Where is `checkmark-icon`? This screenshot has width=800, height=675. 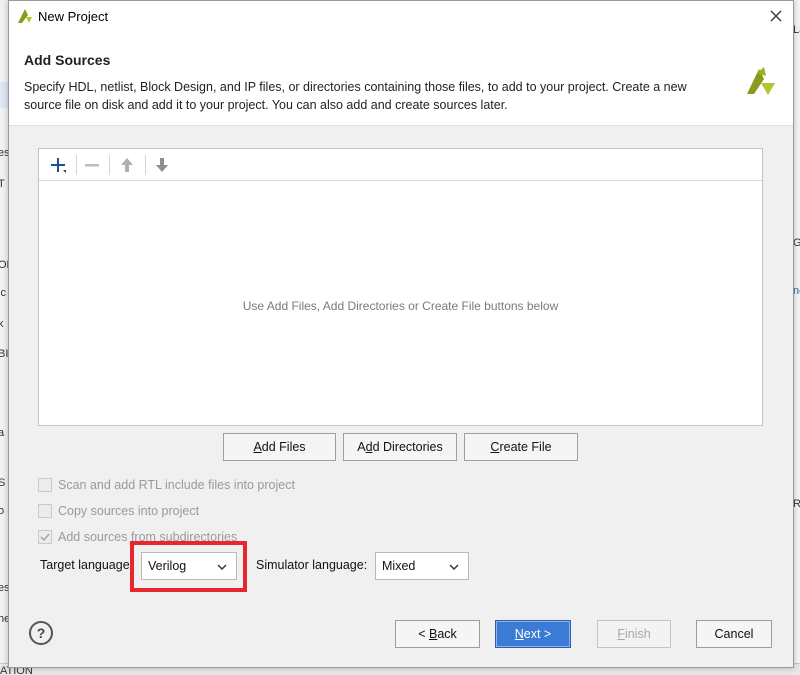
checkmark-icon is located at coordinates (45, 537).